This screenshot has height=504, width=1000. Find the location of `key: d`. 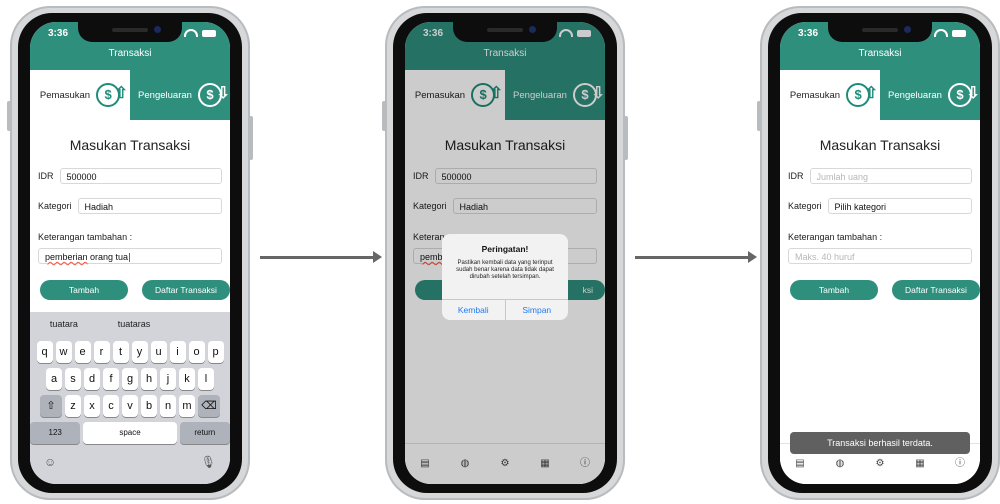

key: d is located at coordinates (92, 379).